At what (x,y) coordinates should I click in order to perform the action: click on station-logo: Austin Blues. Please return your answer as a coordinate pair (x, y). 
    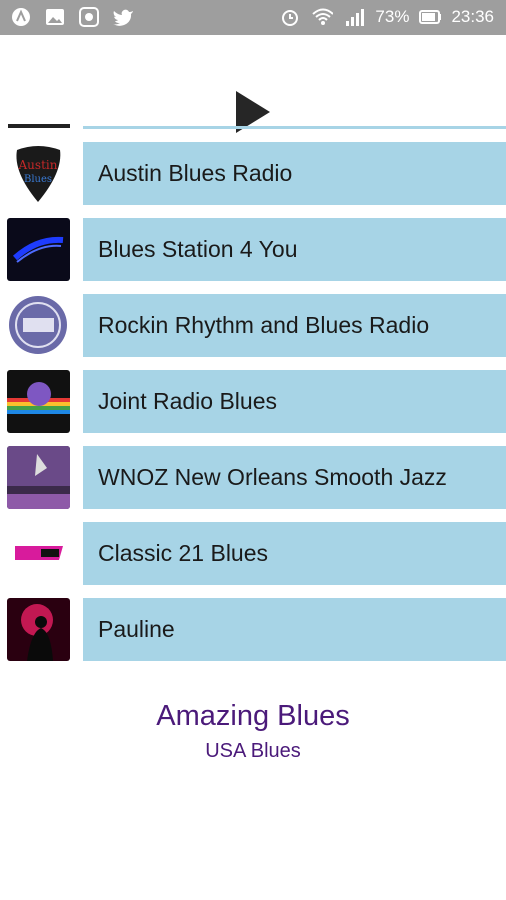
    Looking at the image, I should click on (38, 173).